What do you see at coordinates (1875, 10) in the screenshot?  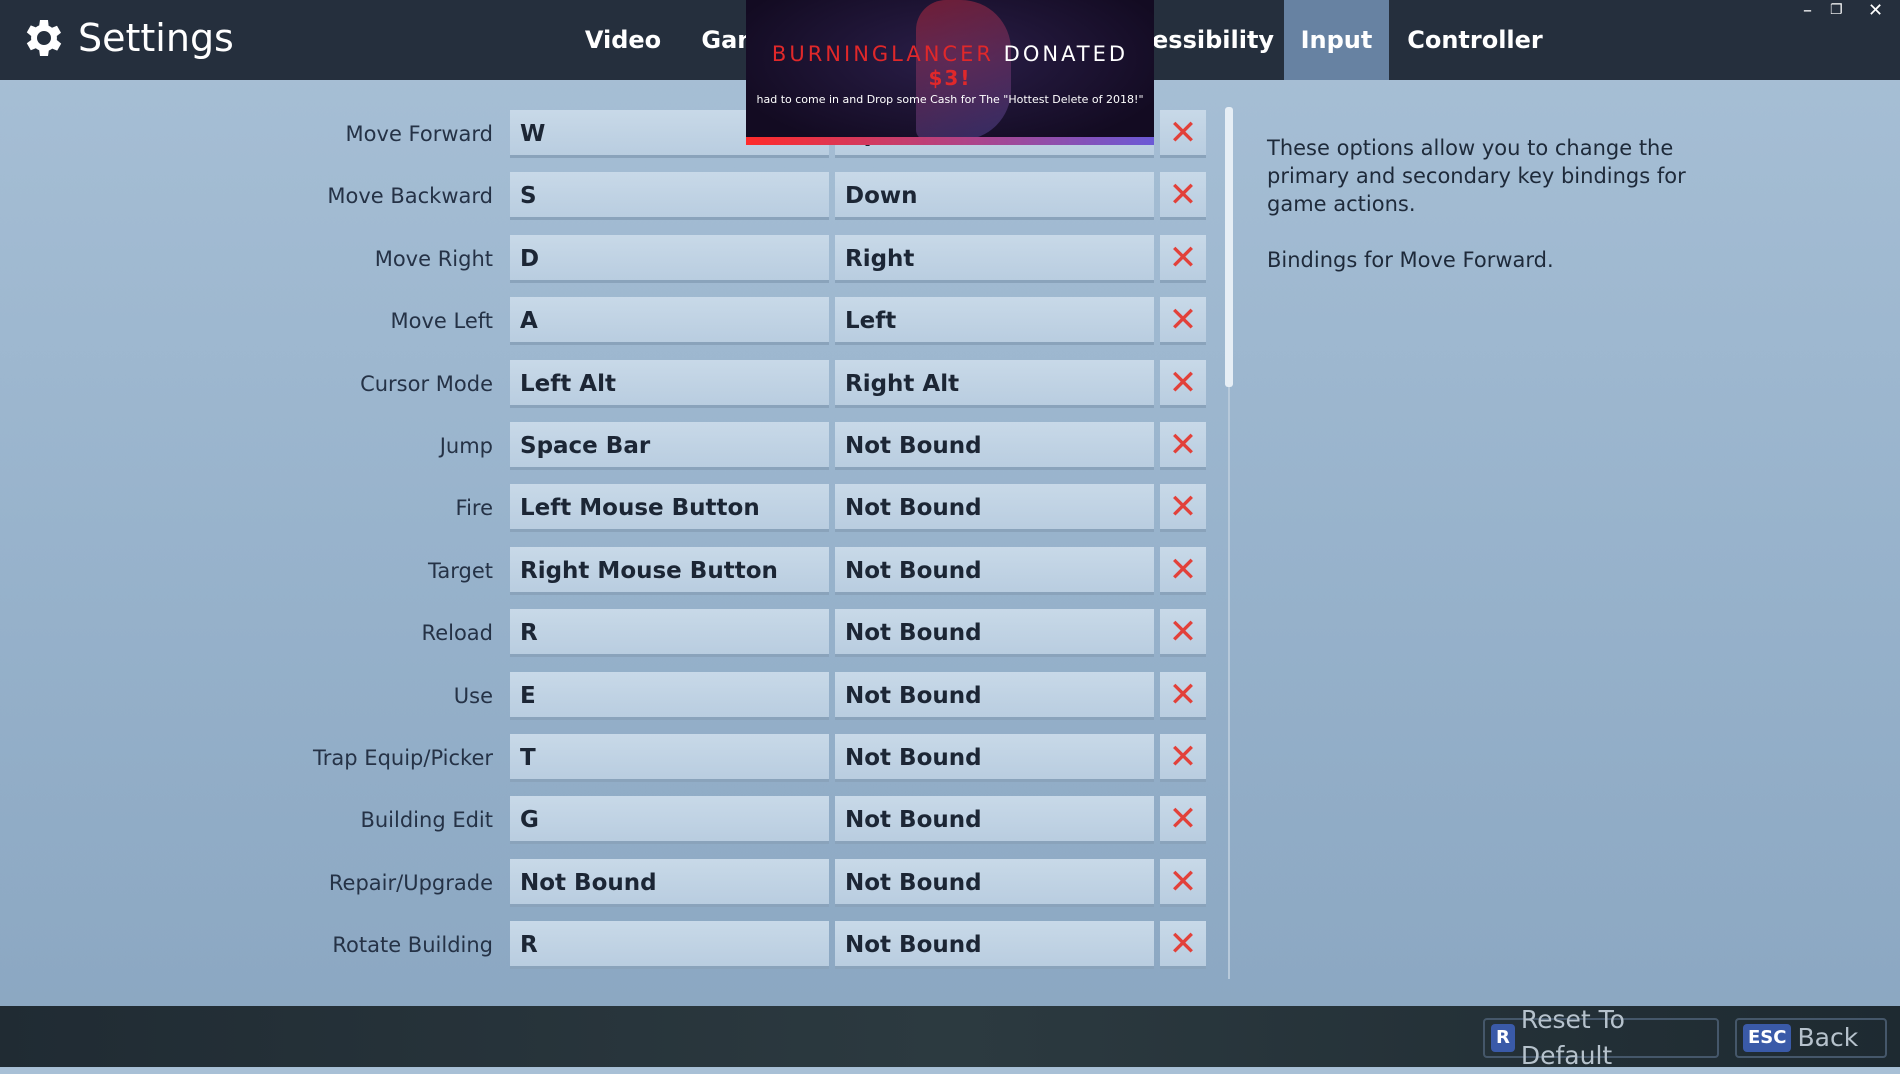 I see `close-window-icon: ✕` at bounding box center [1875, 10].